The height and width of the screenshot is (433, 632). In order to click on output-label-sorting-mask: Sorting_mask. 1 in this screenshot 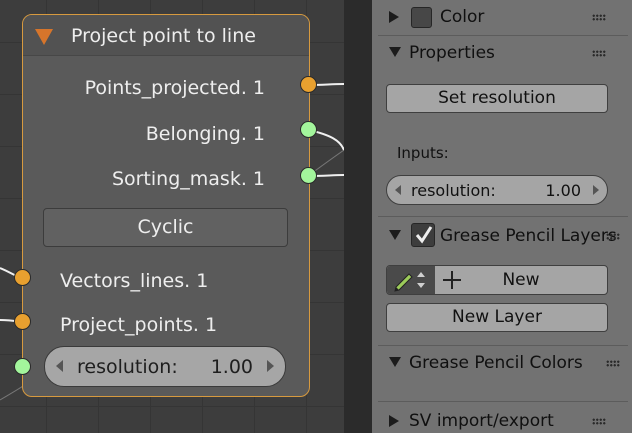, I will do `click(188, 179)`.